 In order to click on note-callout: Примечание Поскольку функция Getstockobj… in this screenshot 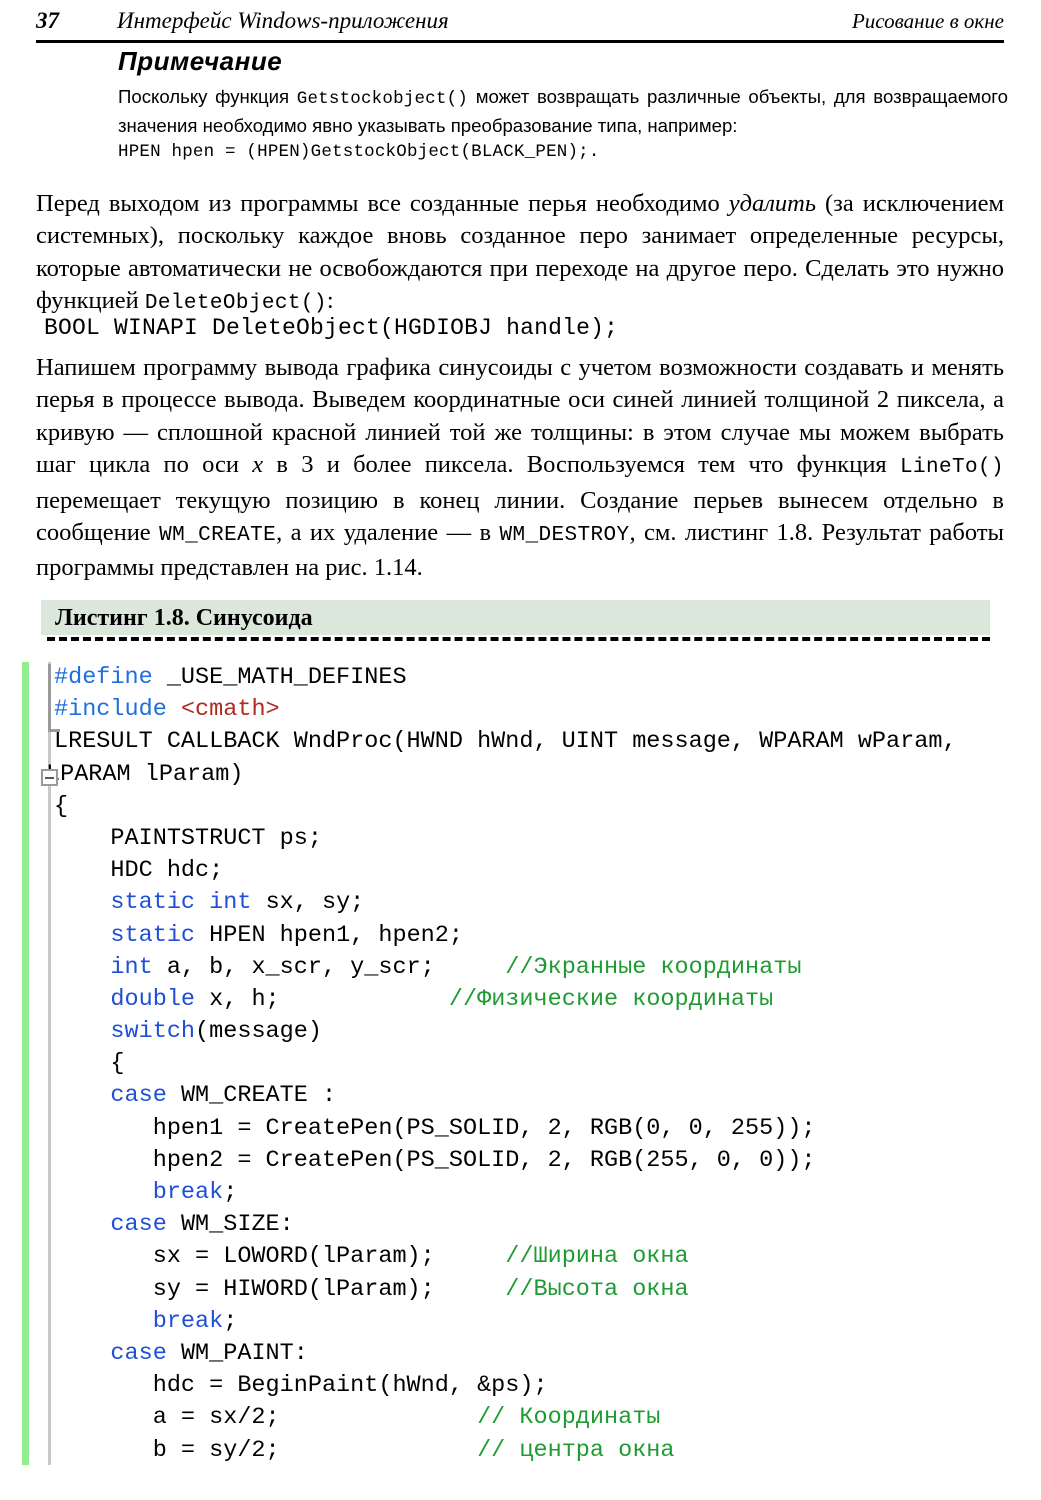, I will do `click(563, 106)`.